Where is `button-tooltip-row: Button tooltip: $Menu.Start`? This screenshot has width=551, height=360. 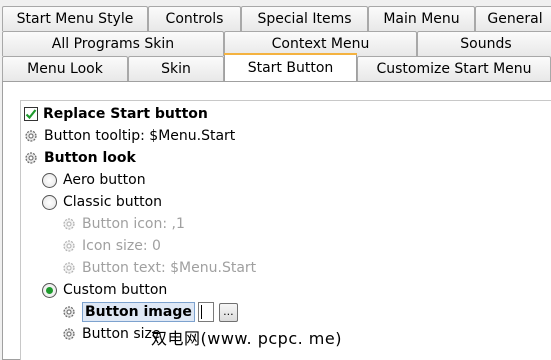 button-tooltip-row: Button tooltip: $Menu.Start is located at coordinates (129, 136).